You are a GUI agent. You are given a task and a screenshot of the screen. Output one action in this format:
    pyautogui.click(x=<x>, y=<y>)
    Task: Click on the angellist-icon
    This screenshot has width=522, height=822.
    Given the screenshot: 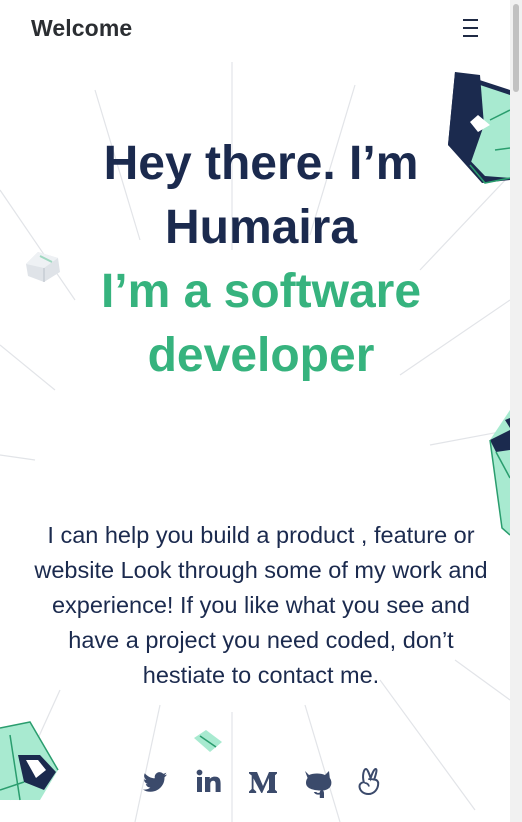 What is the action you would take?
    pyautogui.click(x=371, y=782)
    